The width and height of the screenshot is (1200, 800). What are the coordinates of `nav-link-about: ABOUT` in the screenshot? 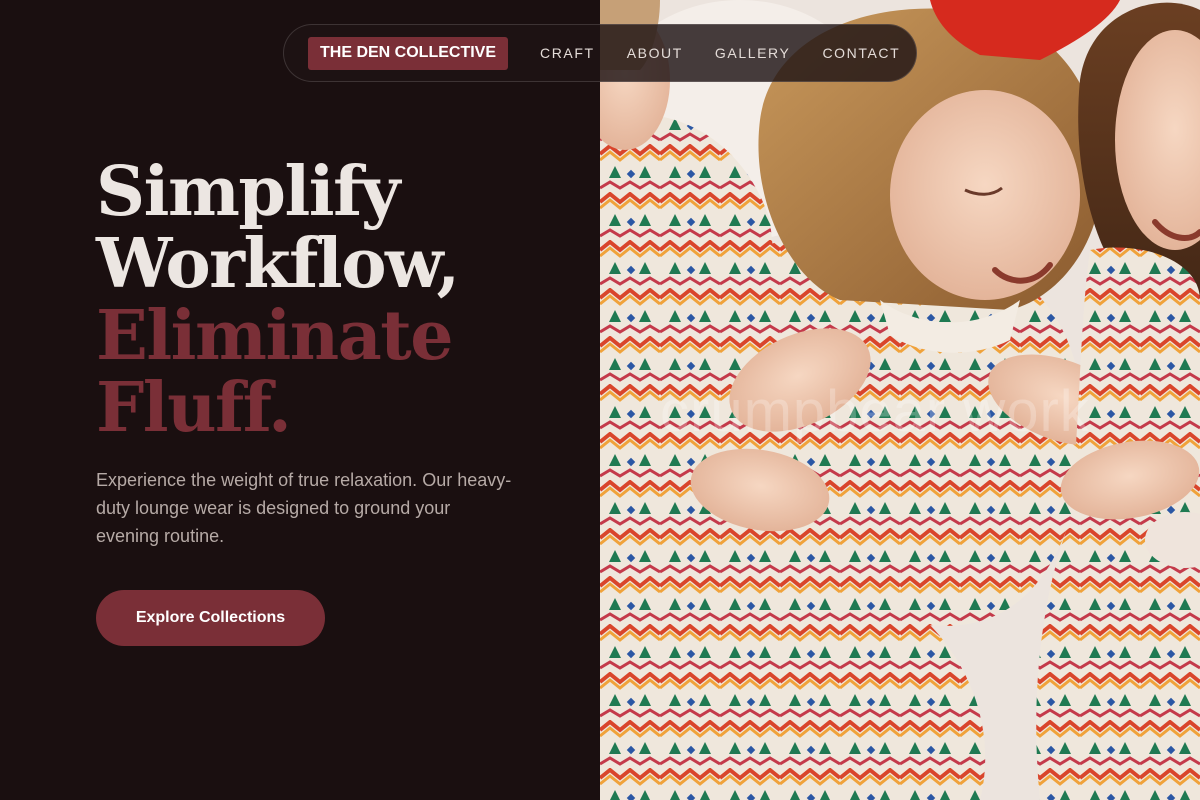 It's located at (655, 53).